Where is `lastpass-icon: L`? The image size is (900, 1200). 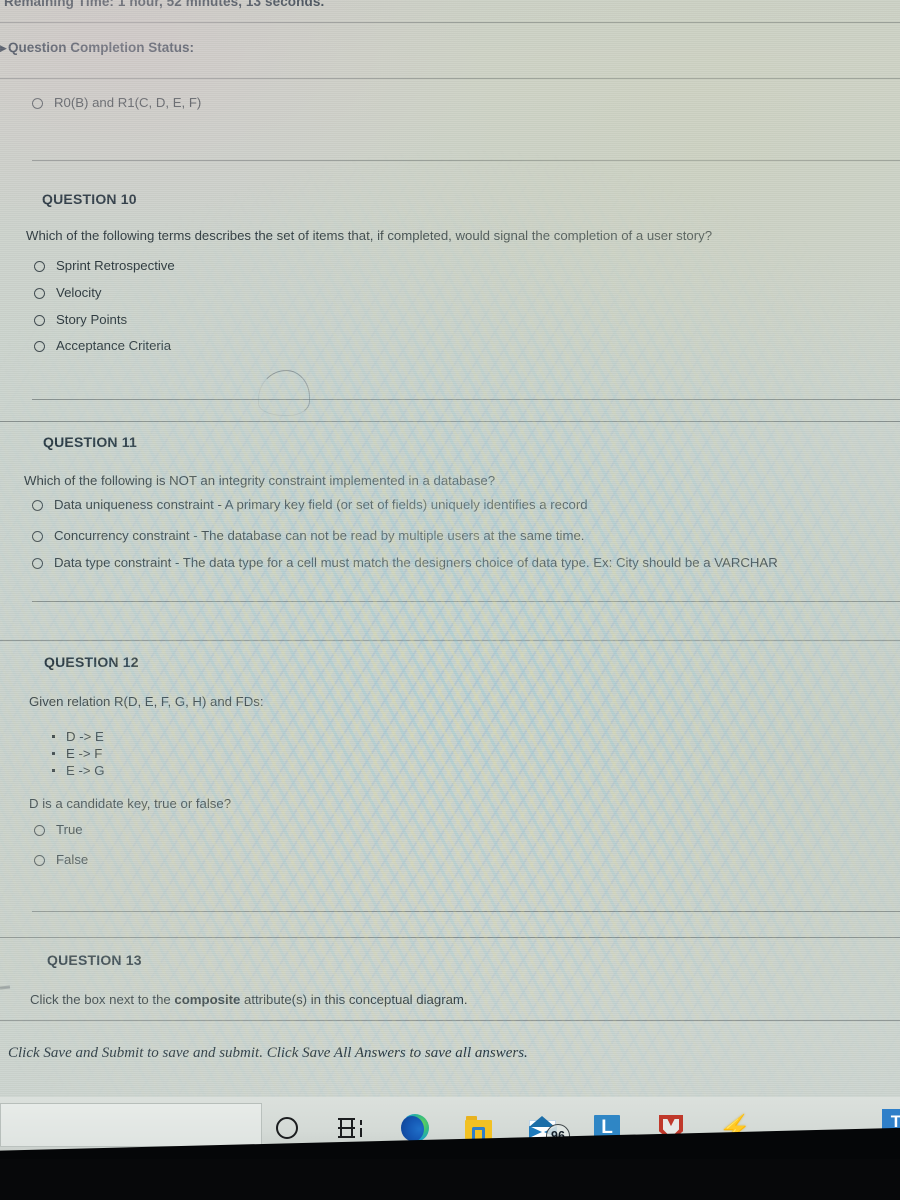
lastpass-icon: L is located at coordinates (607, 1128).